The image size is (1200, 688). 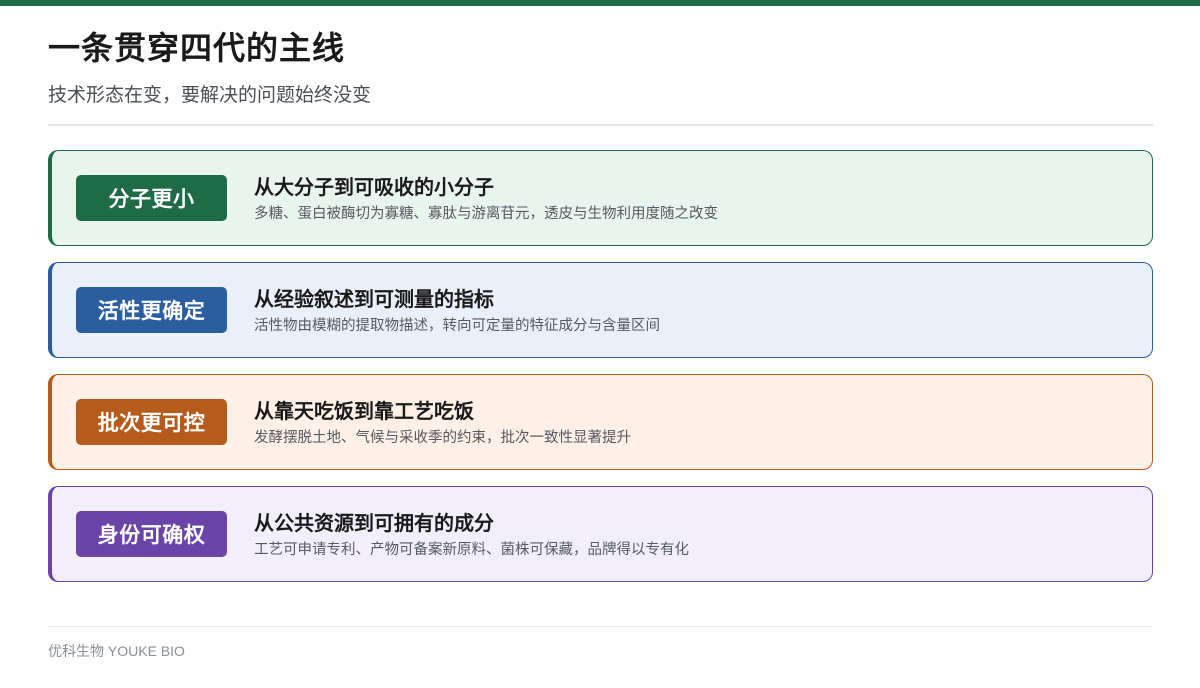 What do you see at coordinates (693, 422) in the screenshot?
I see `principle-text: 从靠天吃饭到靠工艺吃饭 发酵摆脱土地、气候与采收季的约束，批次一致性显著提升` at bounding box center [693, 422].